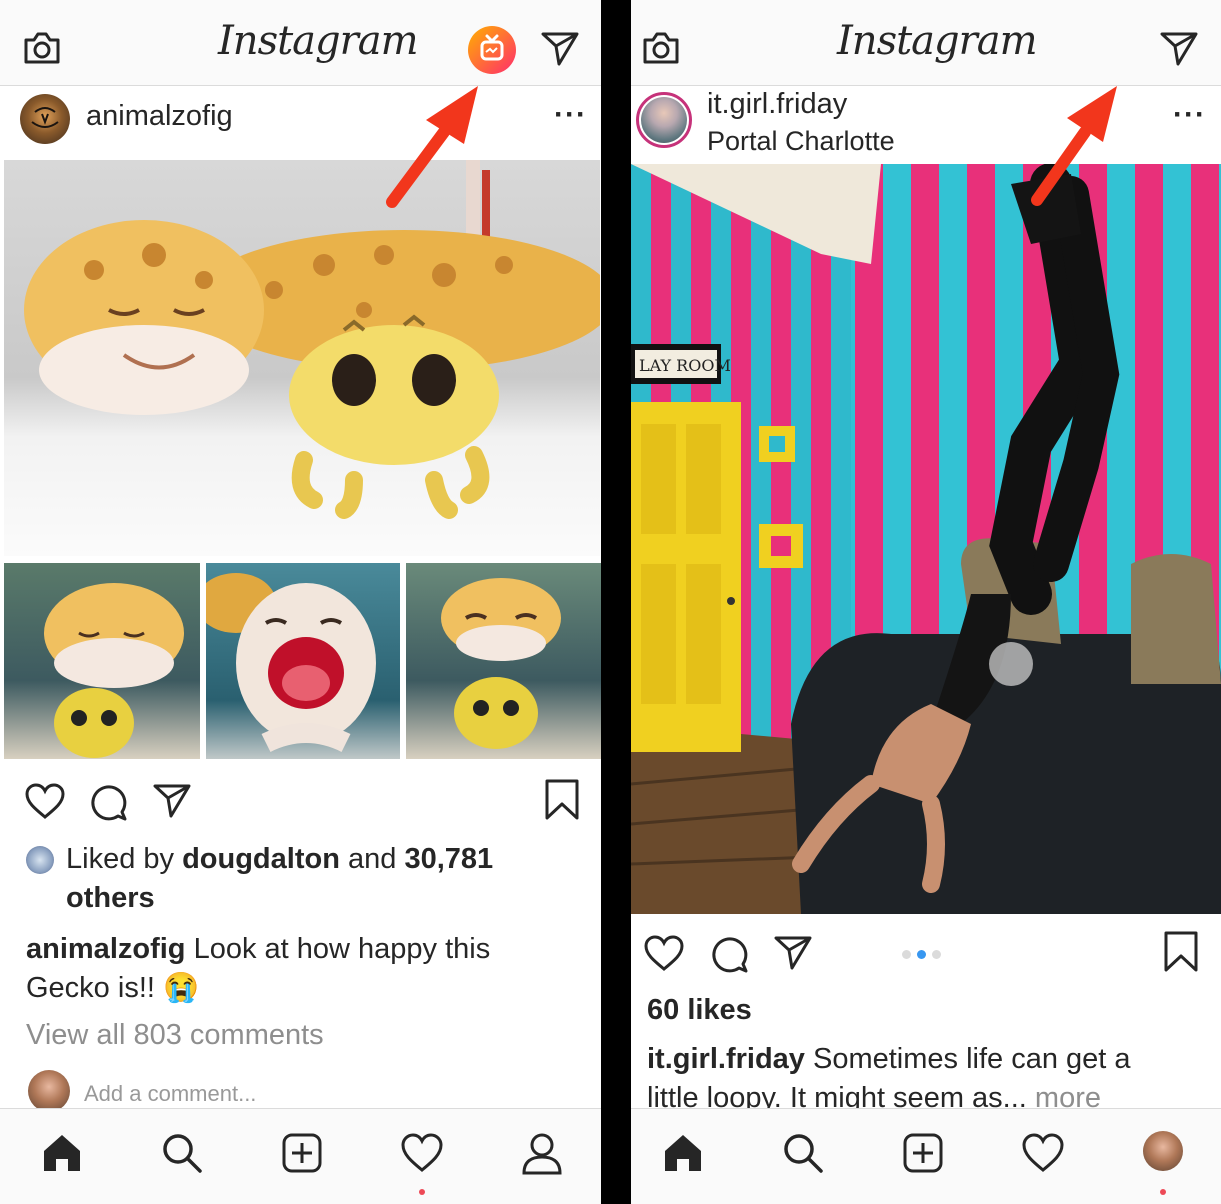  What do you see at coordinates (159, 116) in the screenshot?
I see `post-username: animalzofig` at bounding box center [159, 116].